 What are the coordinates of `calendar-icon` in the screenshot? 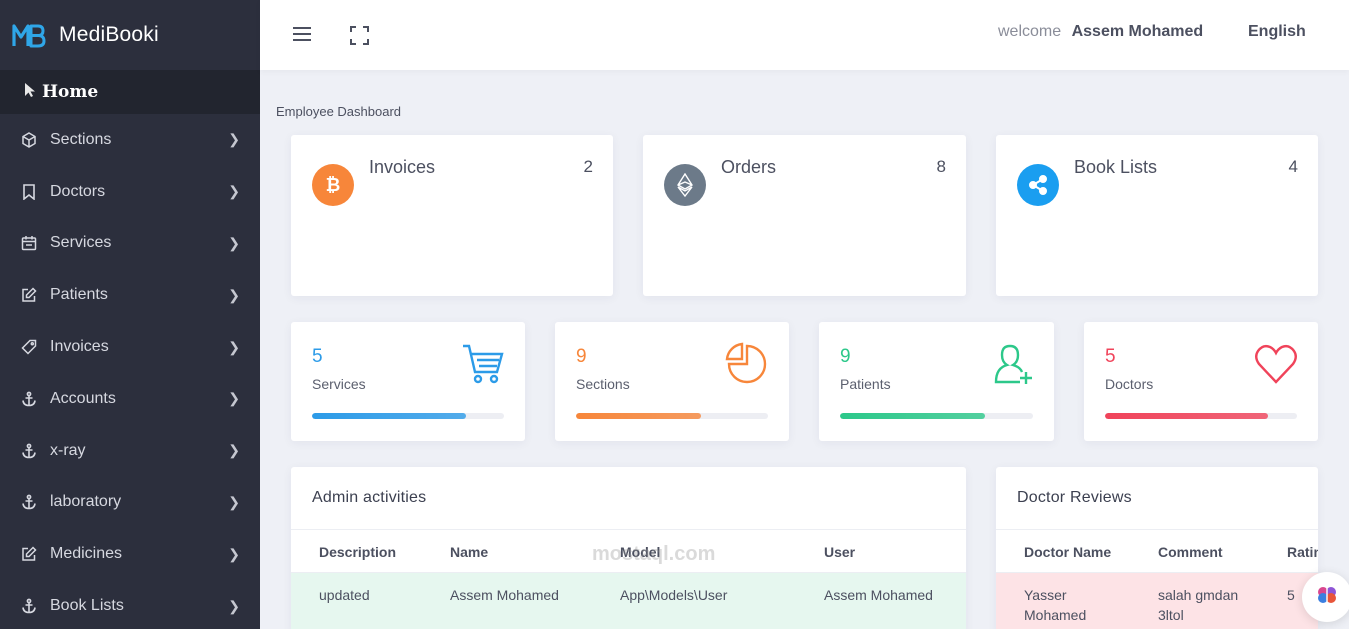 It's located at (29, 243).